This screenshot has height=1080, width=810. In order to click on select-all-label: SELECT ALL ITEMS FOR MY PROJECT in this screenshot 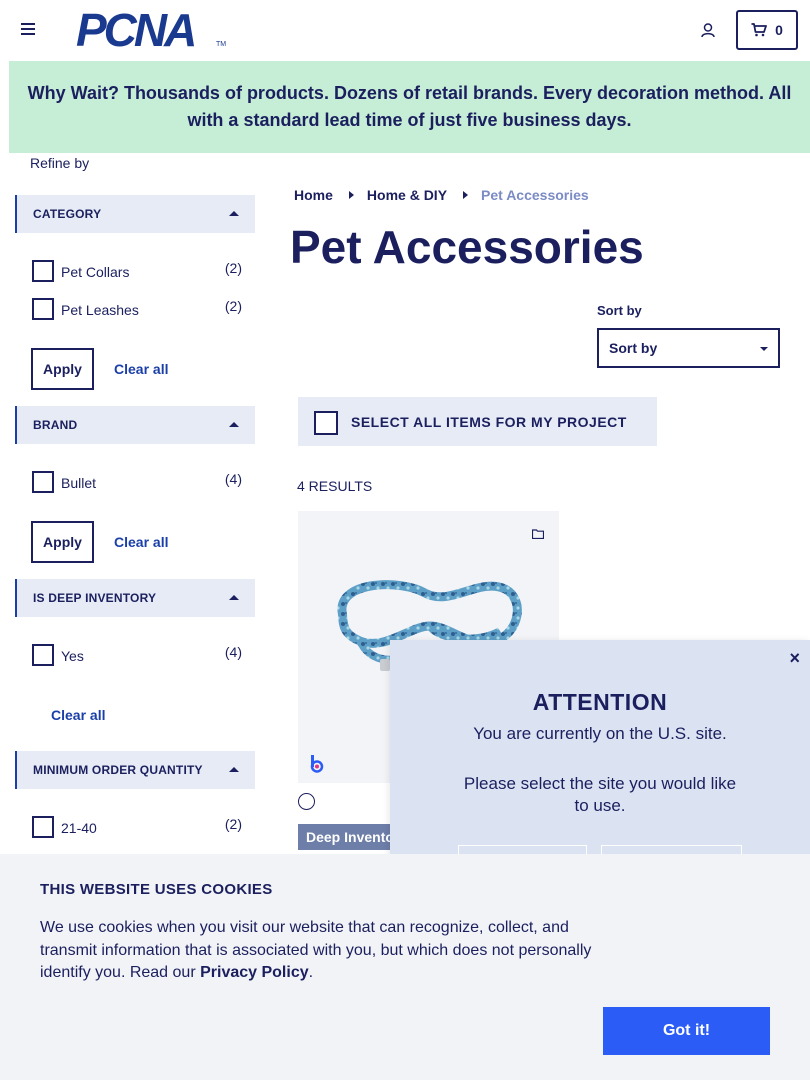, I will do `click(489, 422)`.